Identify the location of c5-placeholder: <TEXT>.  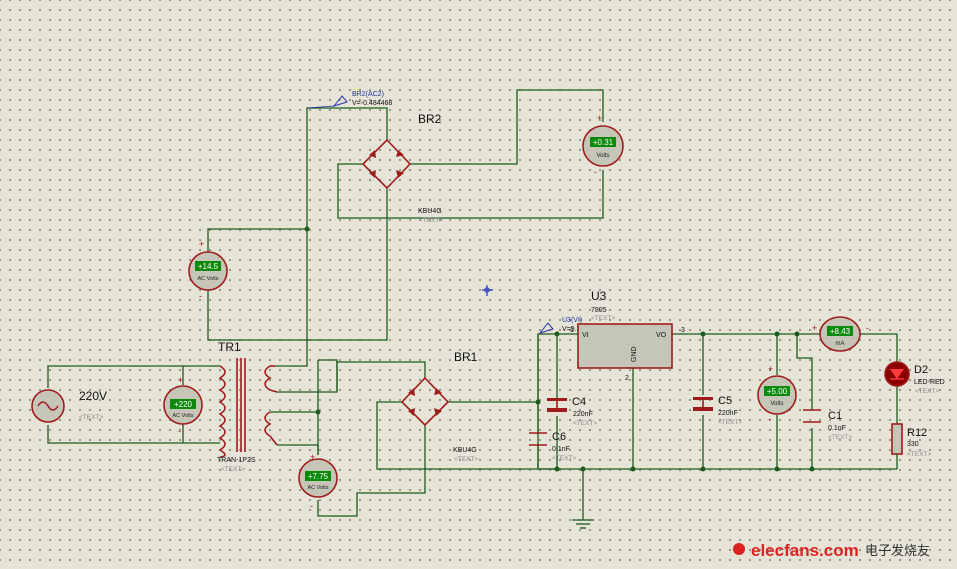
(730, 422).